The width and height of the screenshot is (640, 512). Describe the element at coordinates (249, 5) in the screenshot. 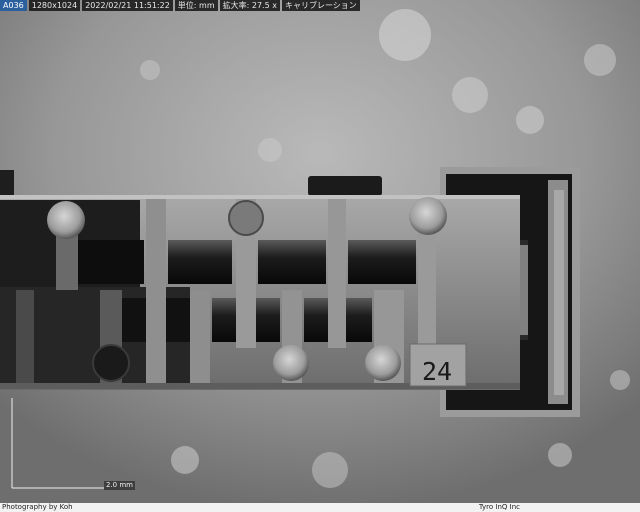

I see `magnification-readout: 拡大率: 27.5 x` at that location.